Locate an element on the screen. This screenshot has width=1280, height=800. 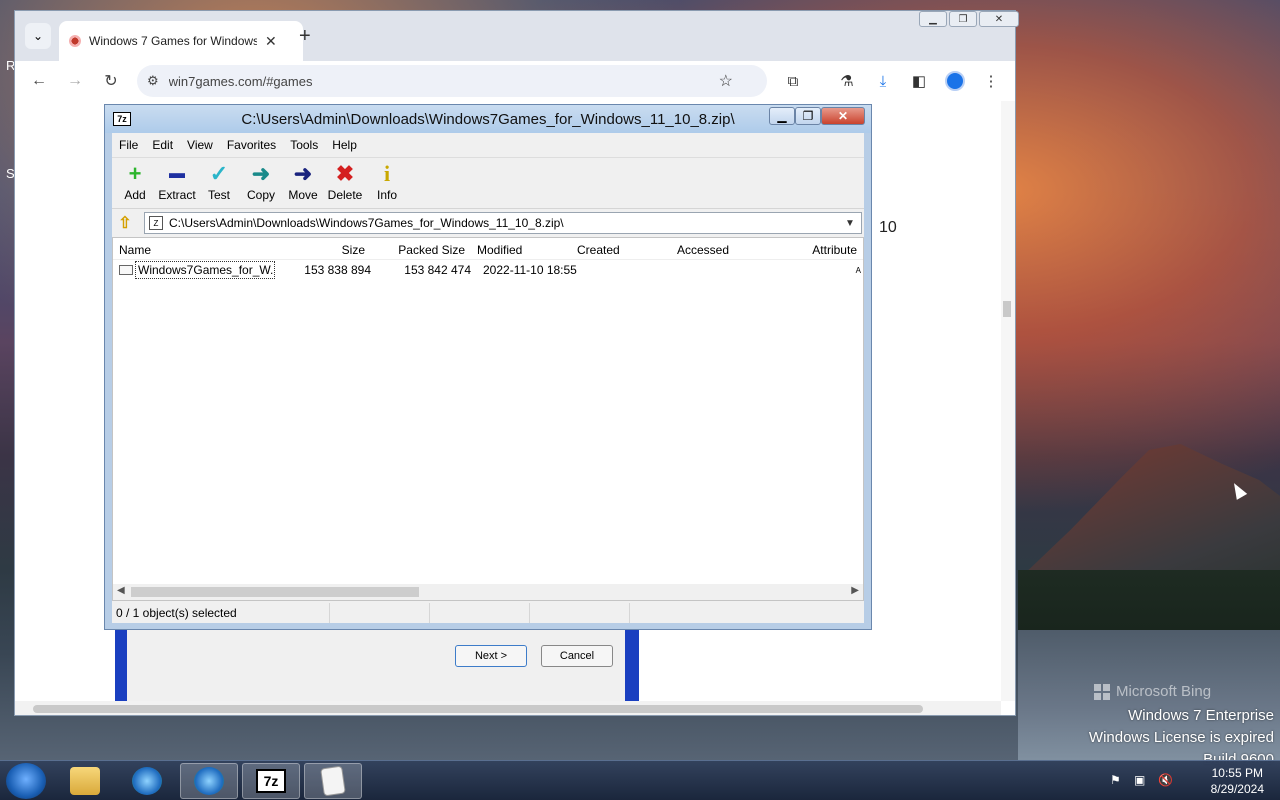
7zip-icon: 7z is located at coordinates (271, 781).